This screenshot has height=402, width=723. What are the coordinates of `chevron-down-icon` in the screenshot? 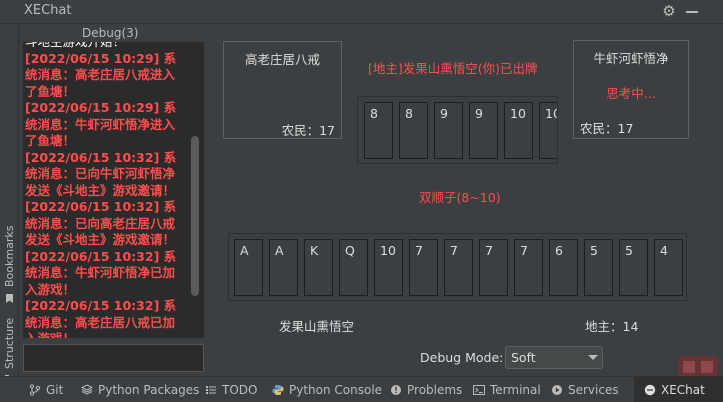 It's located at (593, 357).